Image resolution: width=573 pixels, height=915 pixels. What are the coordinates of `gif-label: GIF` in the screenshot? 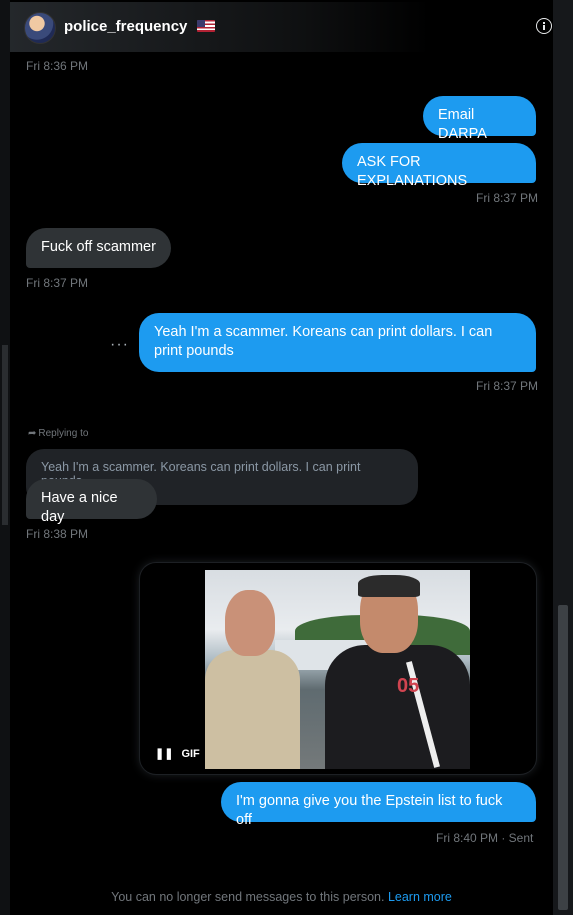 It's located at (190, 754).